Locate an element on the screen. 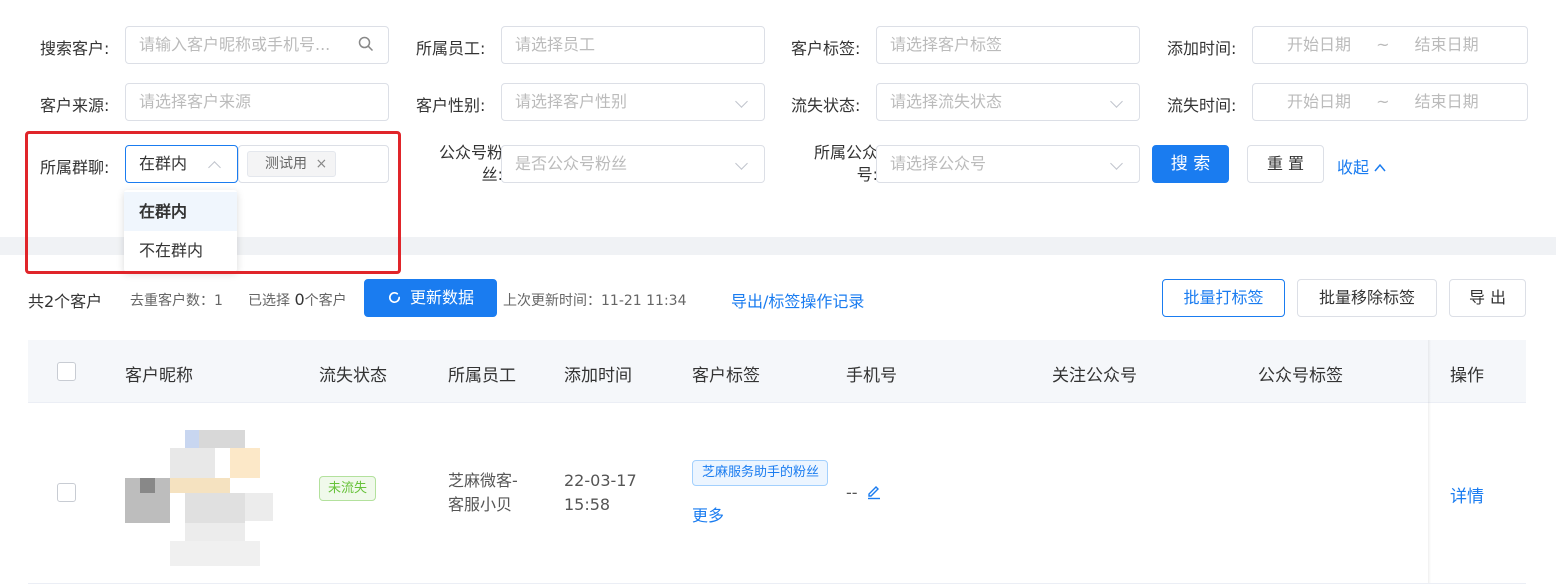  mp-fan-label: 公众号粉 丝: is located at coordinates (464, 164).